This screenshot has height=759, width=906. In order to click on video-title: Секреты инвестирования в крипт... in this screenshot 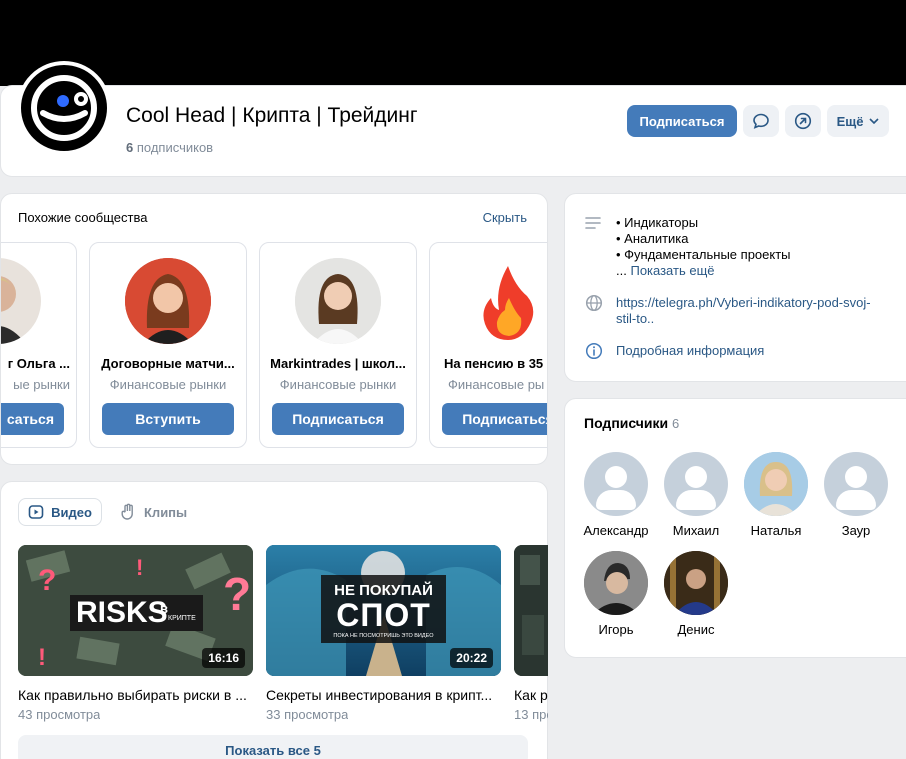, I will do `click(386, 695)`.